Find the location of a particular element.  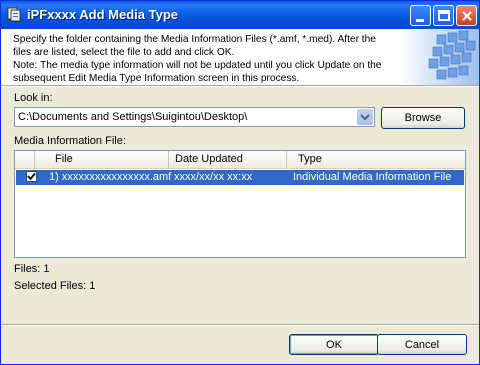

header-divider-highlight is located at coordinates (240, 86).